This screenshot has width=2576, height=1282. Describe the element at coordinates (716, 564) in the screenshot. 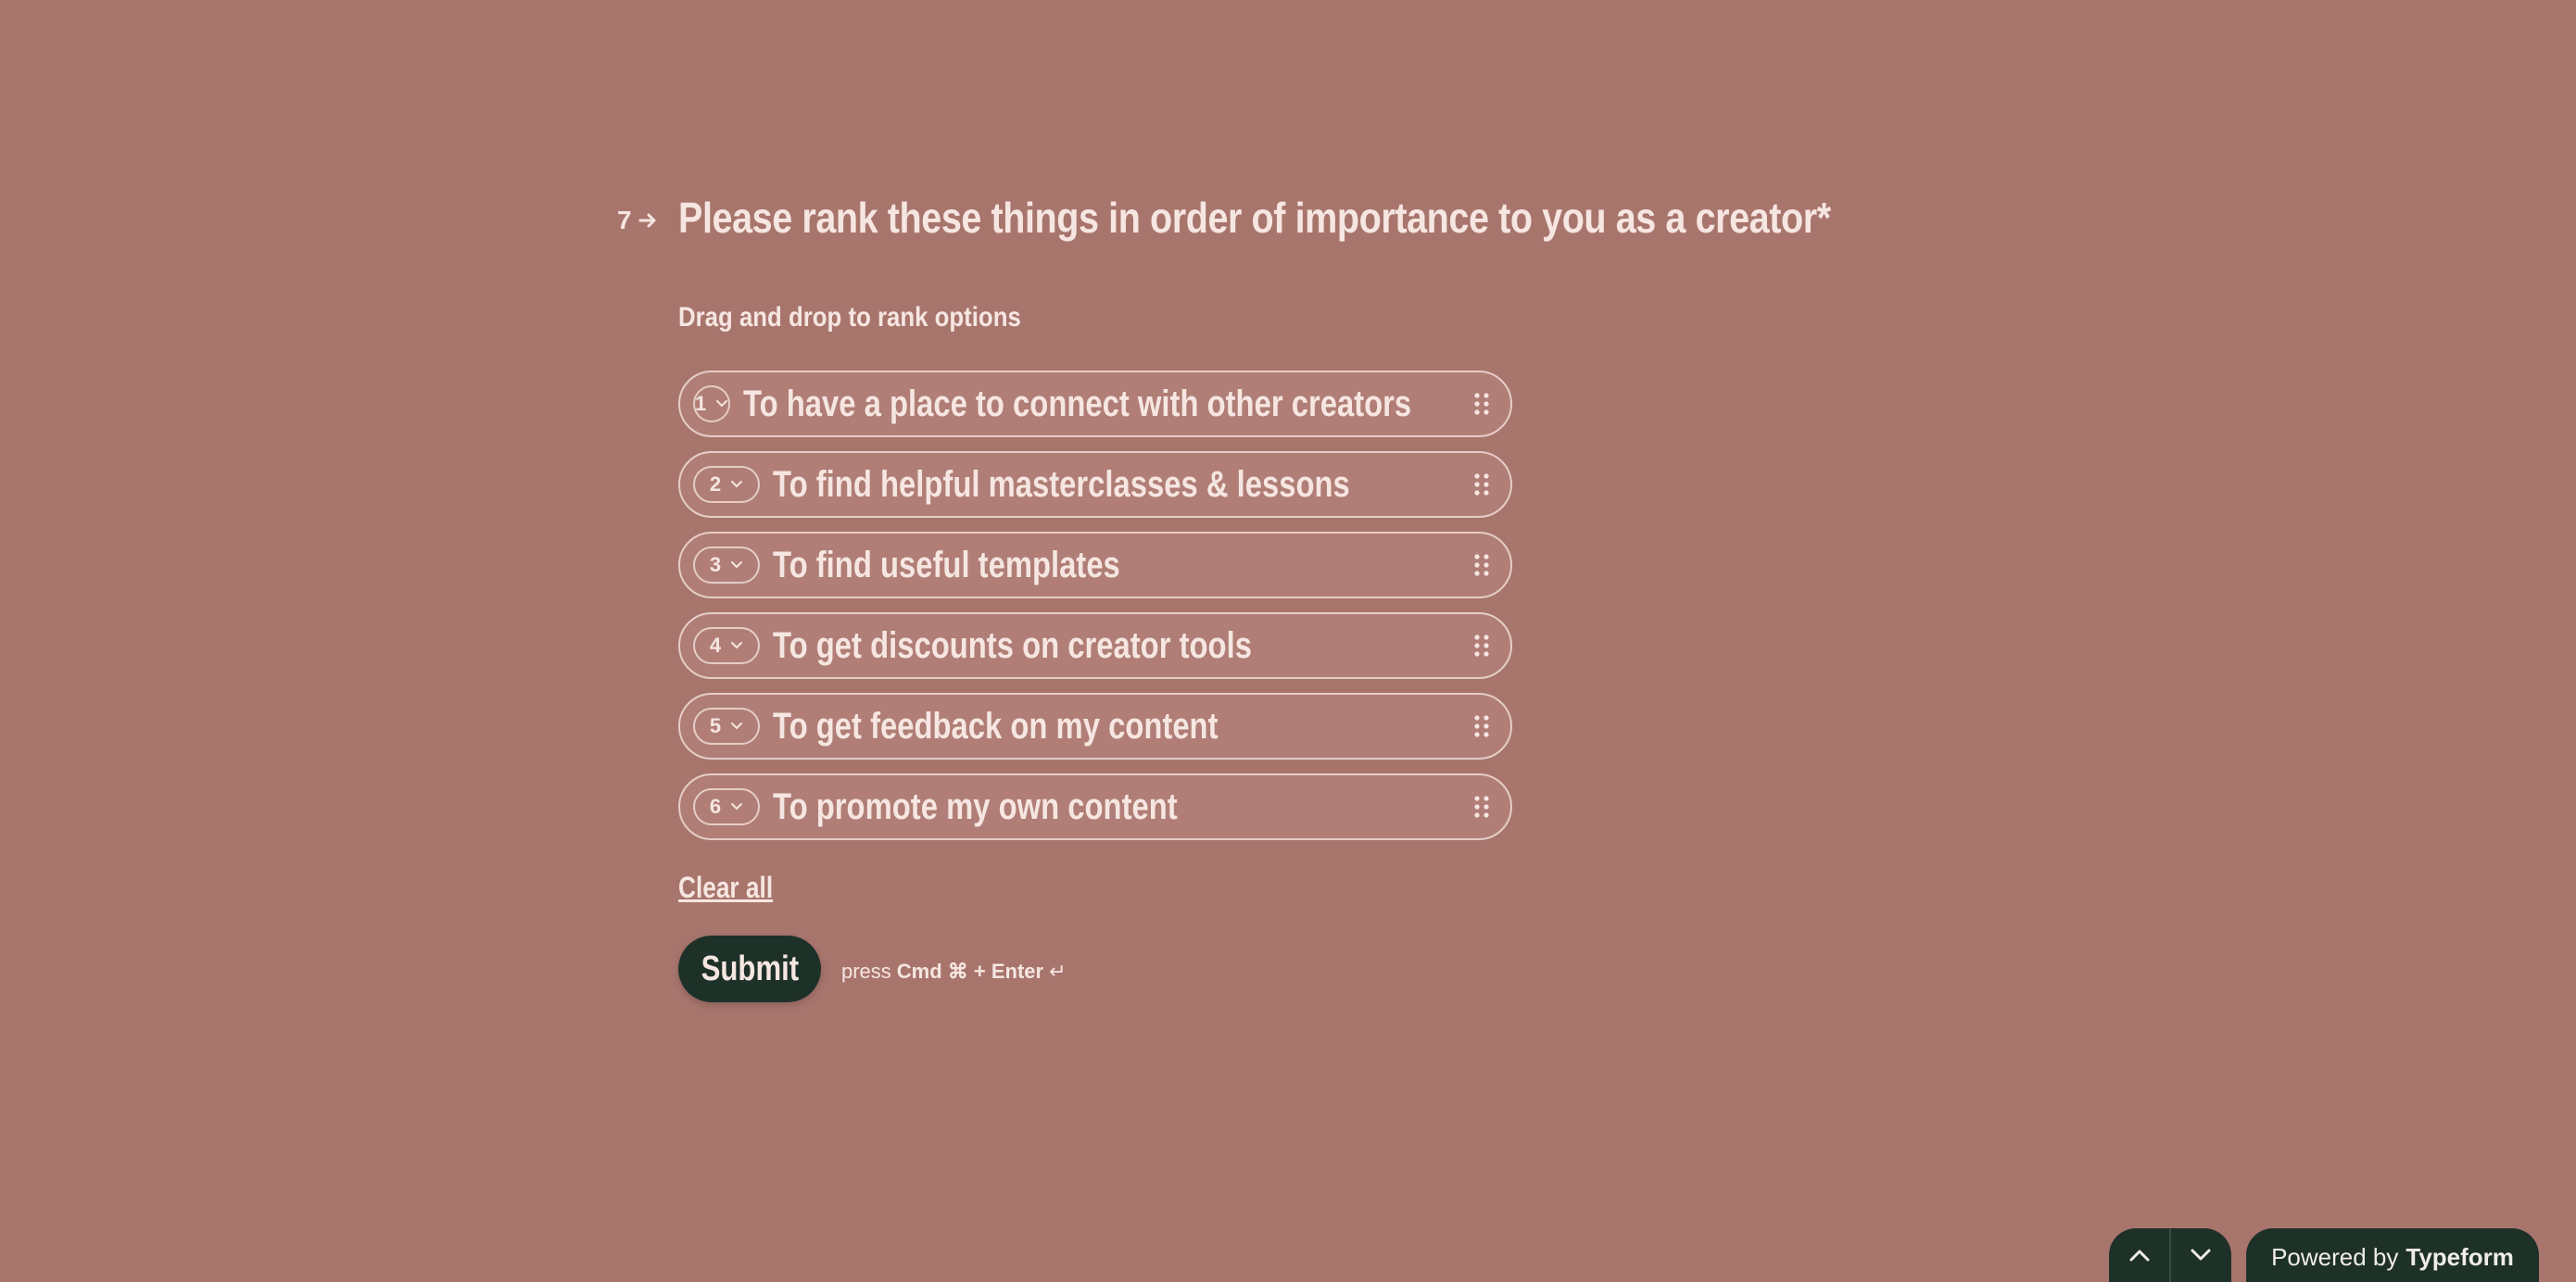

I see `rank-number: 3` at that location.